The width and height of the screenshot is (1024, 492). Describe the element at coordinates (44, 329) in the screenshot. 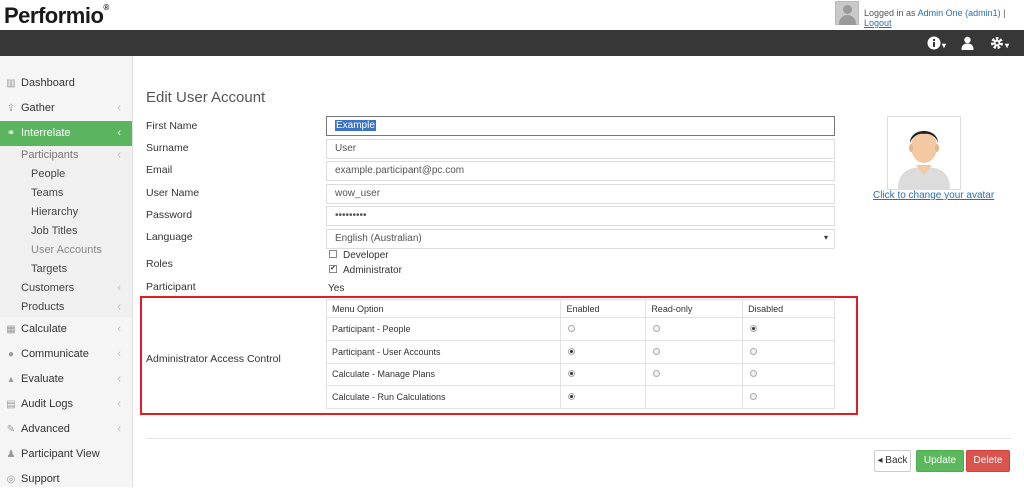

I see `sidebar-item-label: Calculate` at that location.